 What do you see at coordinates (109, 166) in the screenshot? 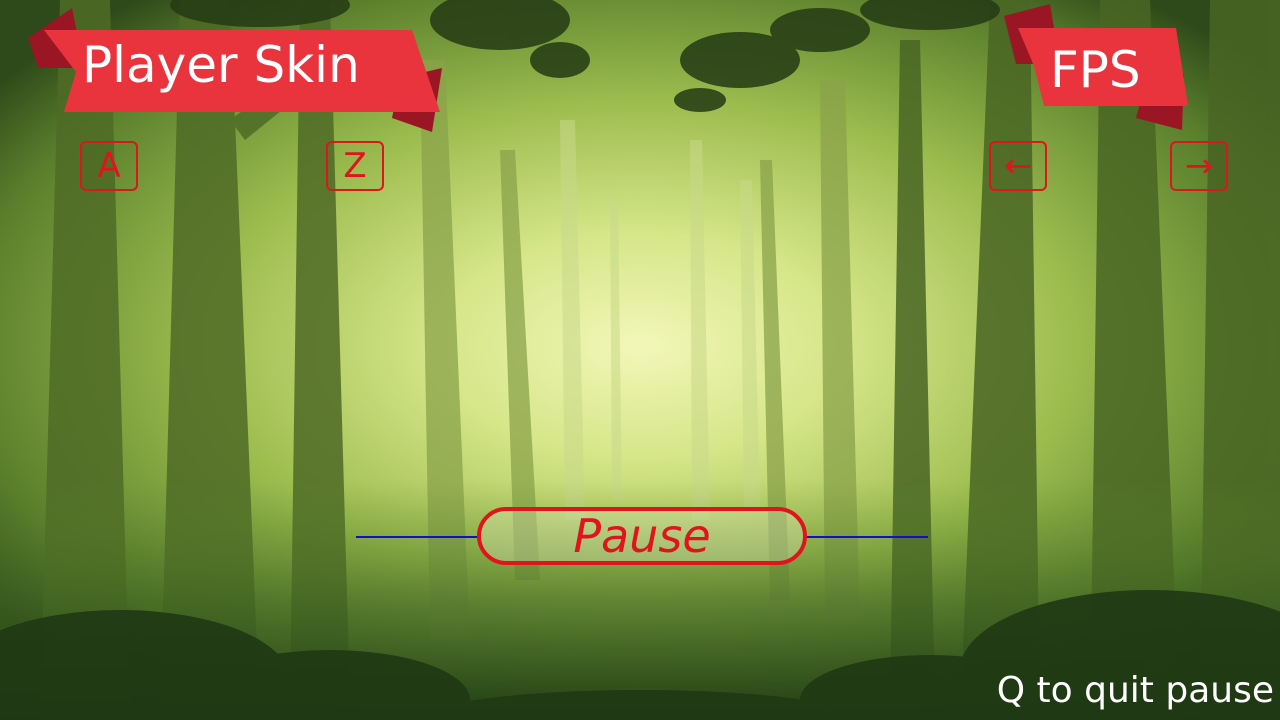
I see `skin-prev-key-button: A` at bounding box center [109, 166].